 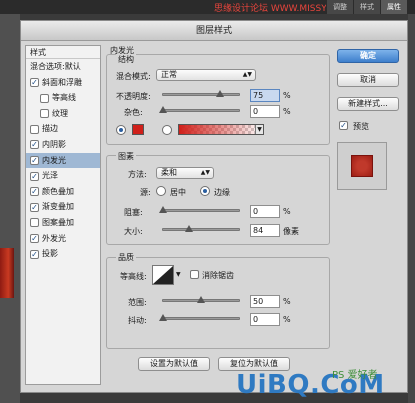 I want to click on method-select: 柔和 ▲▼, so click(x=185, y=173).